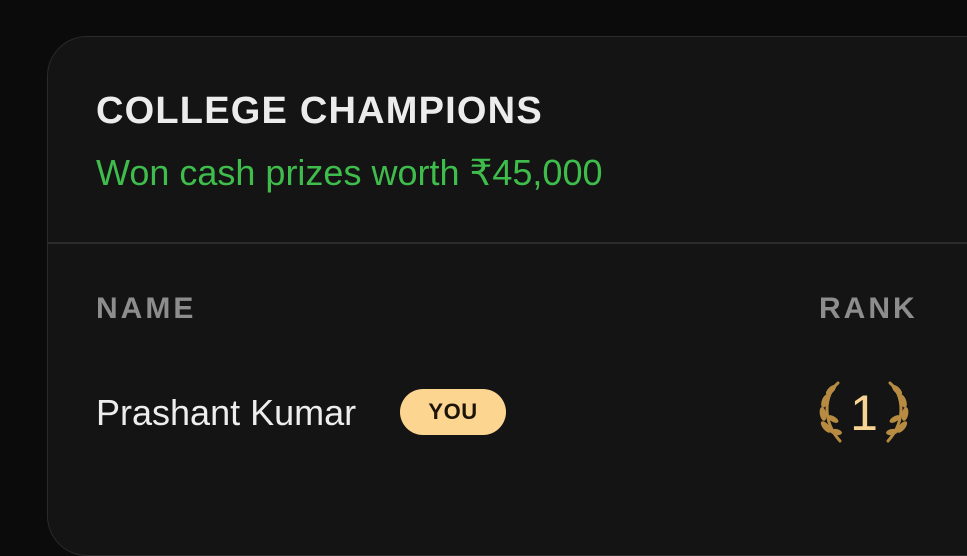  What do you see at coordinates (453, 412) in the screenshot?
I see `you-badge: YOU` at bounding box center [453, 412].